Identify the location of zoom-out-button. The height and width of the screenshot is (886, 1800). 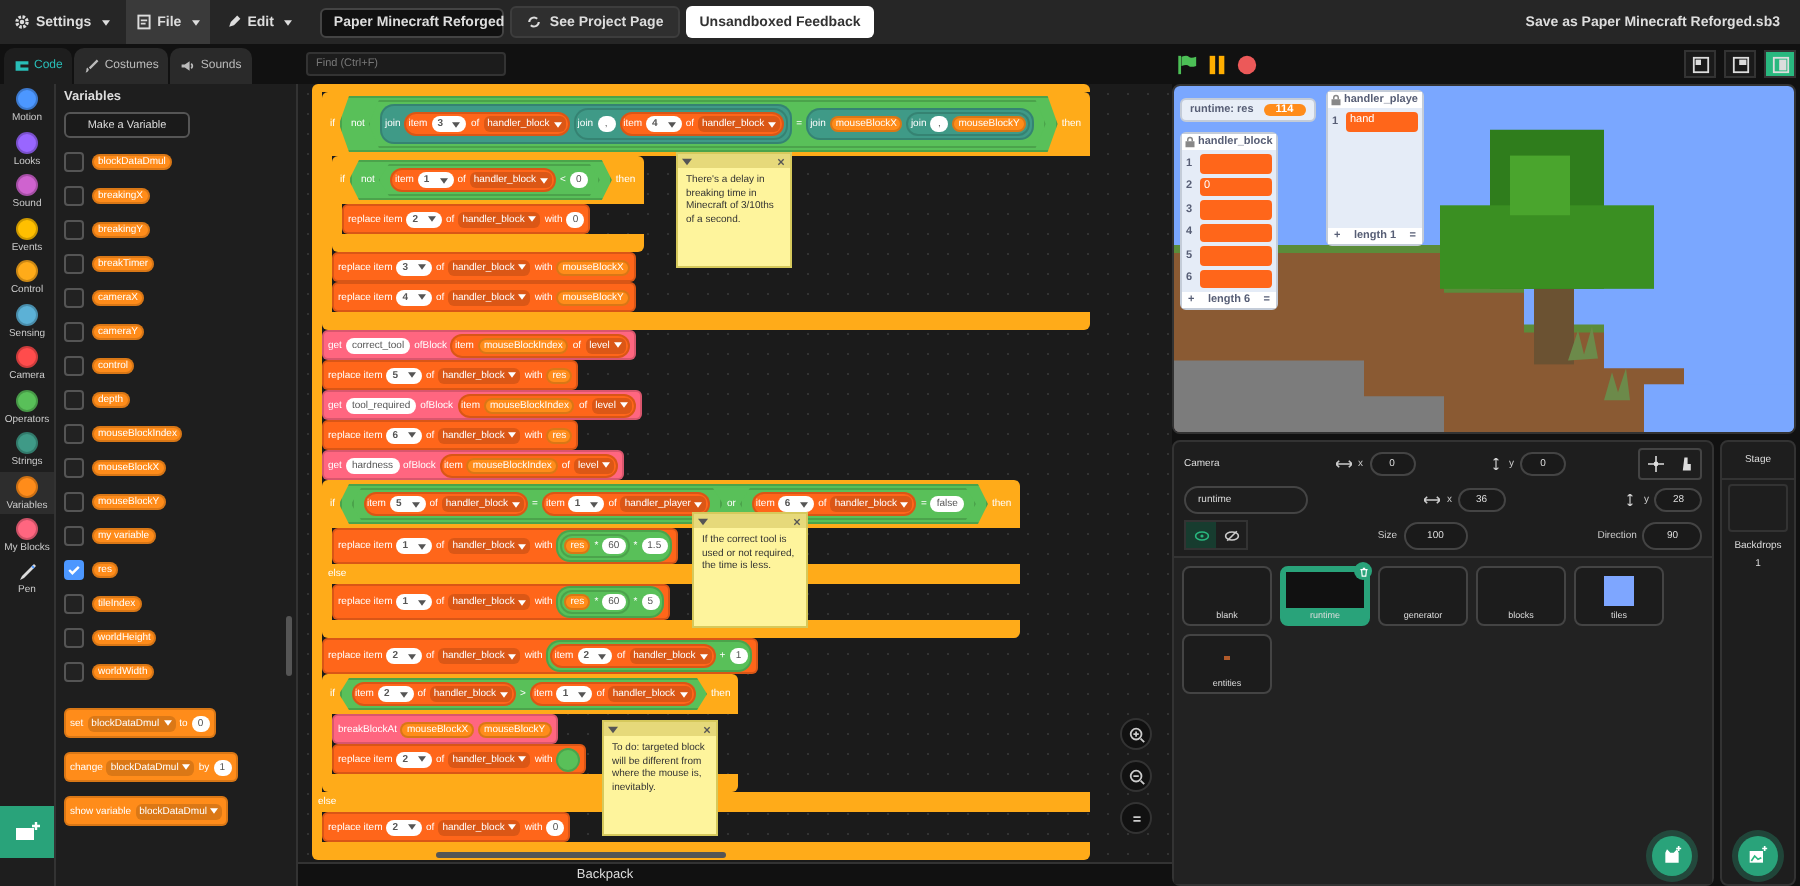
(1136, 776).